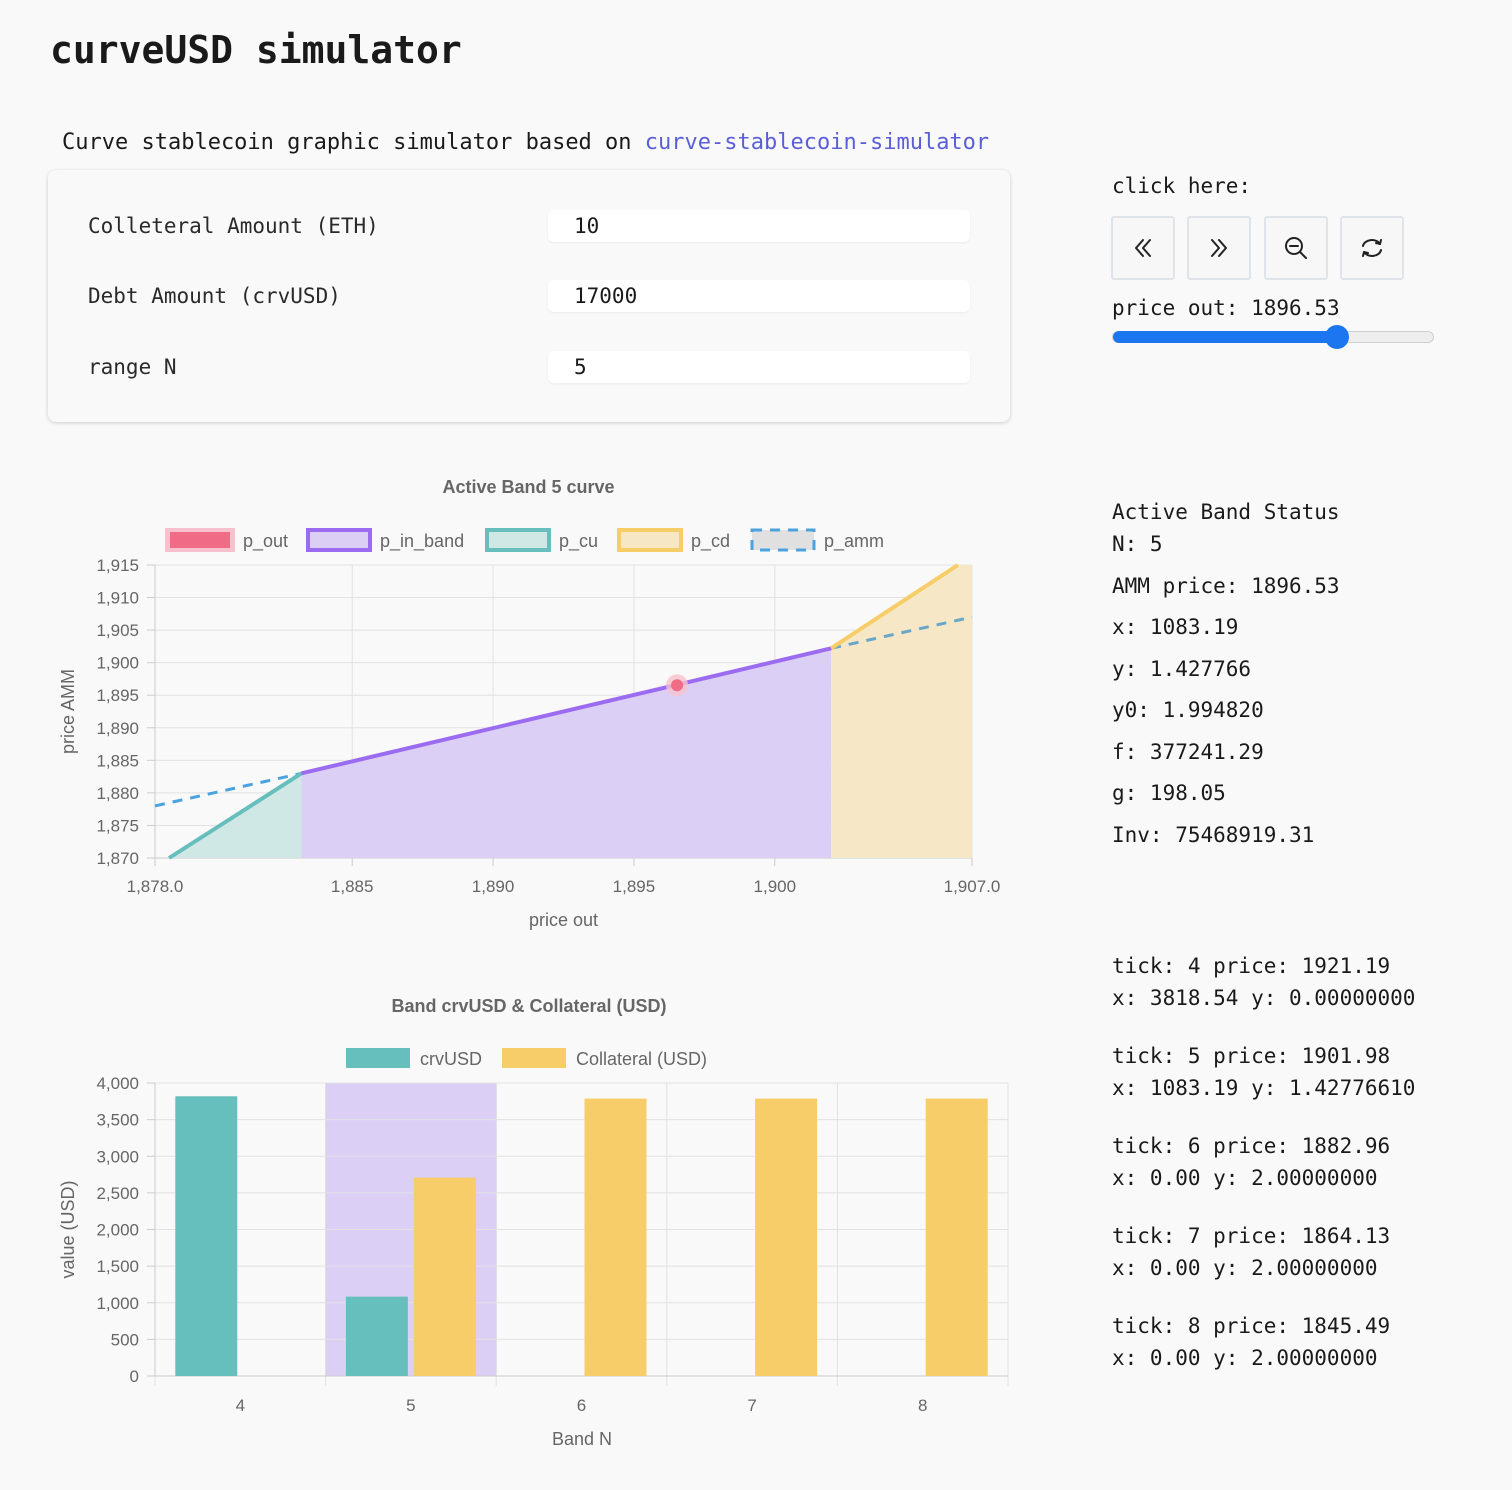  I want to click on zoom-out-icon, so click(1296, 248).